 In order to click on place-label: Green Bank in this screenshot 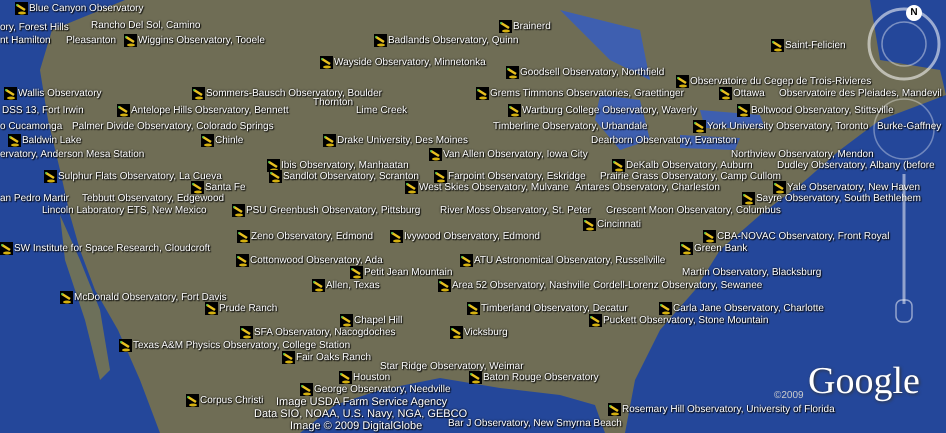, I will do `click(721, 248)`.